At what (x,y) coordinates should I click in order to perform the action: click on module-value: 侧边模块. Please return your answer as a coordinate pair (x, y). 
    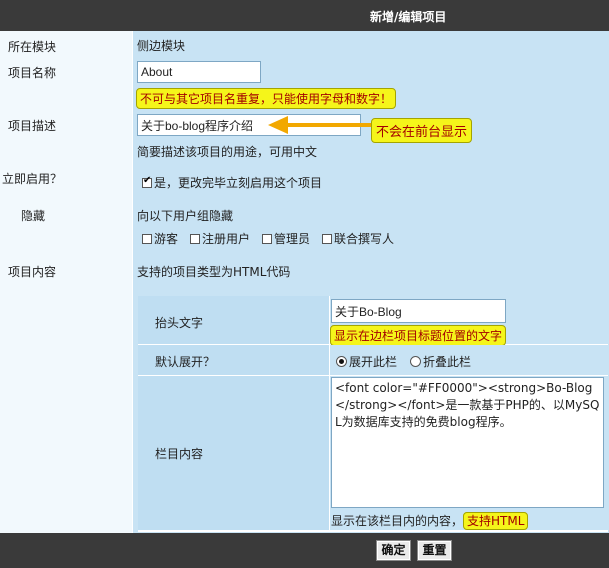
    Looking at the image, I should click on (161, 46).